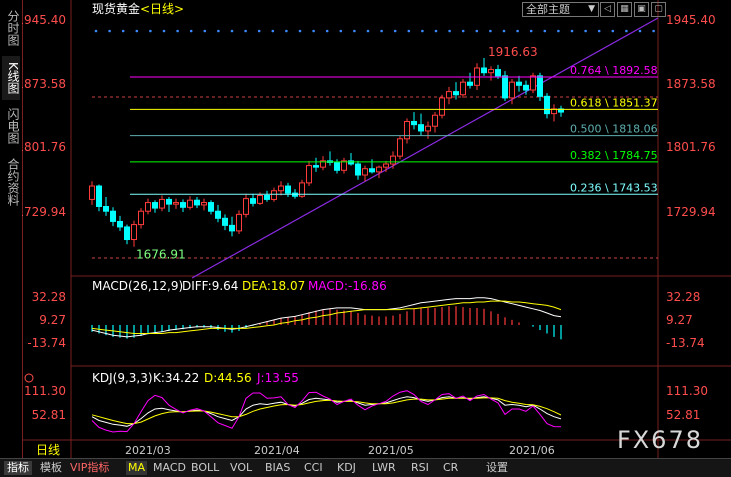 The width and height of the screenshot is (731, 477). Describe the element at coordinates (46, 343) in the screenshot. I see `macd-tick-left-2: -13.74` at that location.